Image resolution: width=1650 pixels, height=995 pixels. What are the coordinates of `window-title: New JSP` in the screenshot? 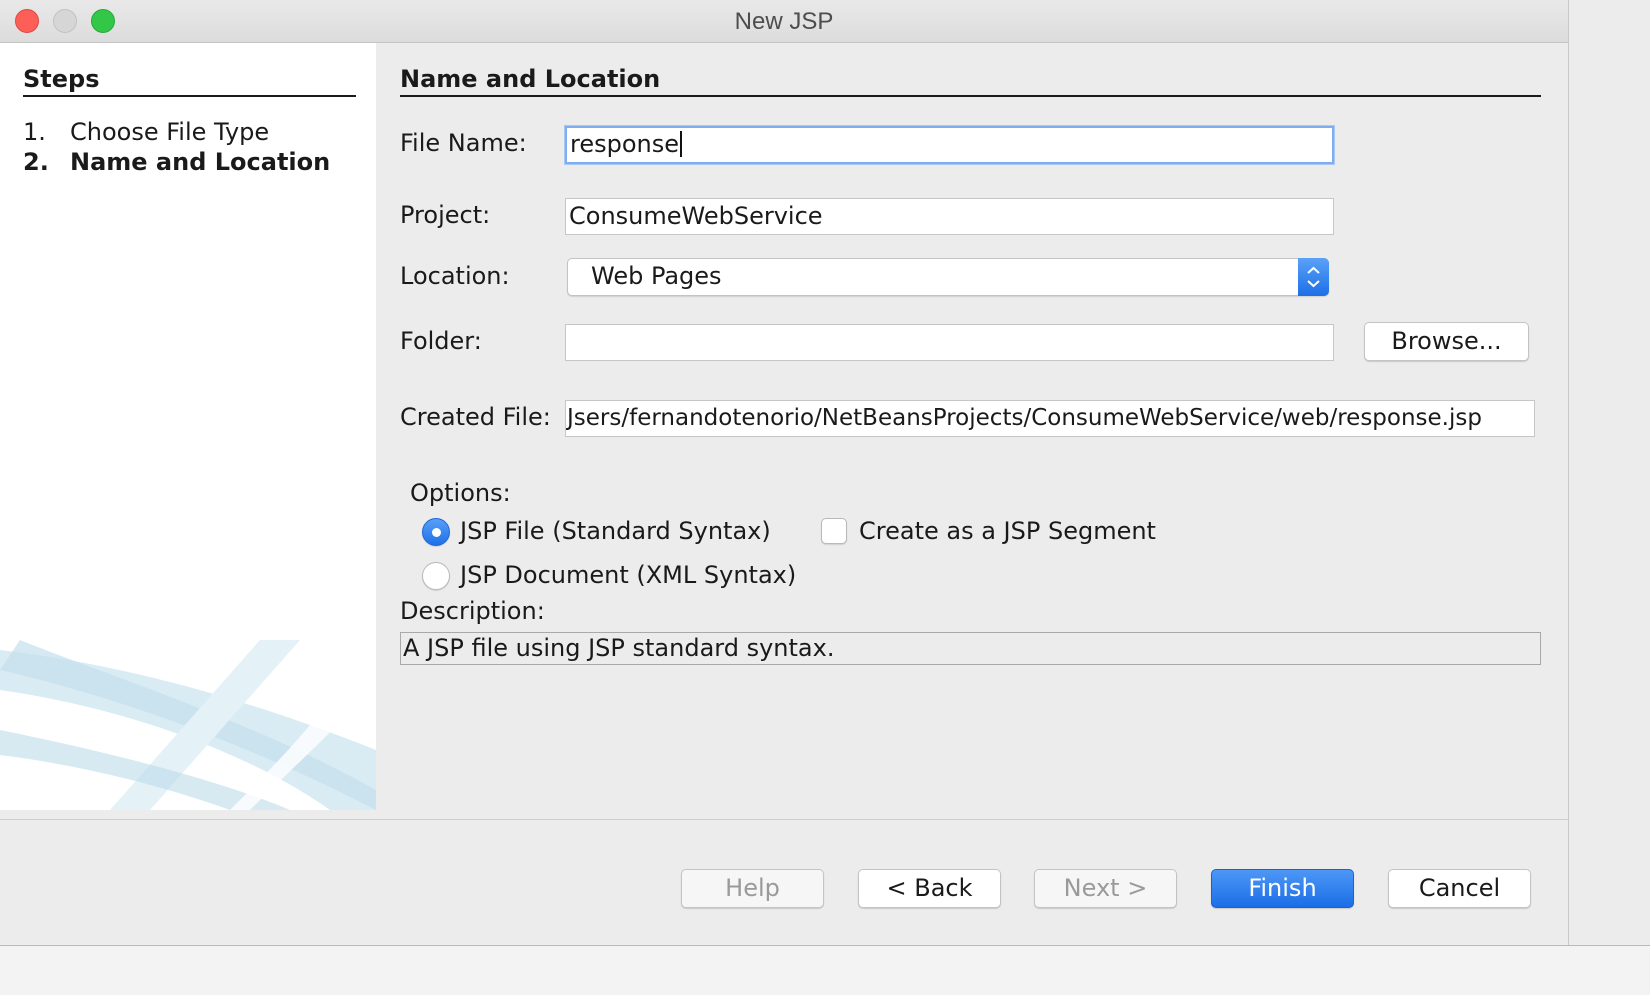 It's located at (784, 21).